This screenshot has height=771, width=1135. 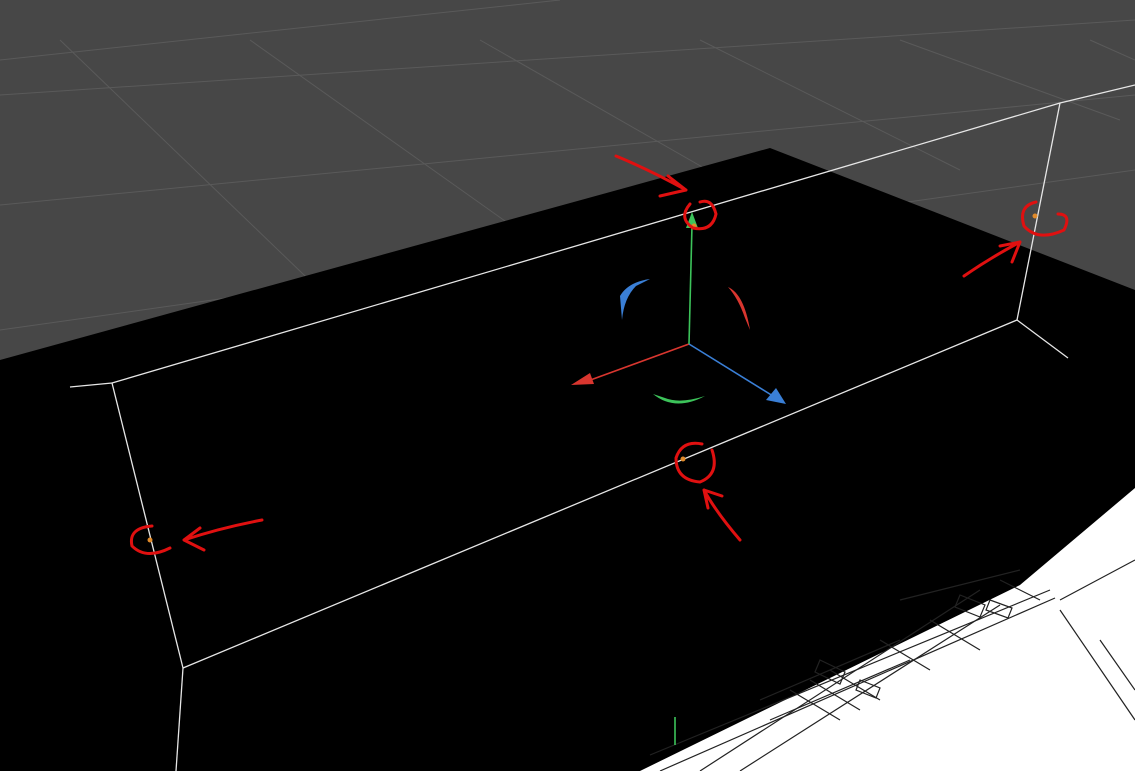 What do you see at coordinates (1097, 94) in the screenshot?
I see `box-edge` at bounding box center [1097, 94].